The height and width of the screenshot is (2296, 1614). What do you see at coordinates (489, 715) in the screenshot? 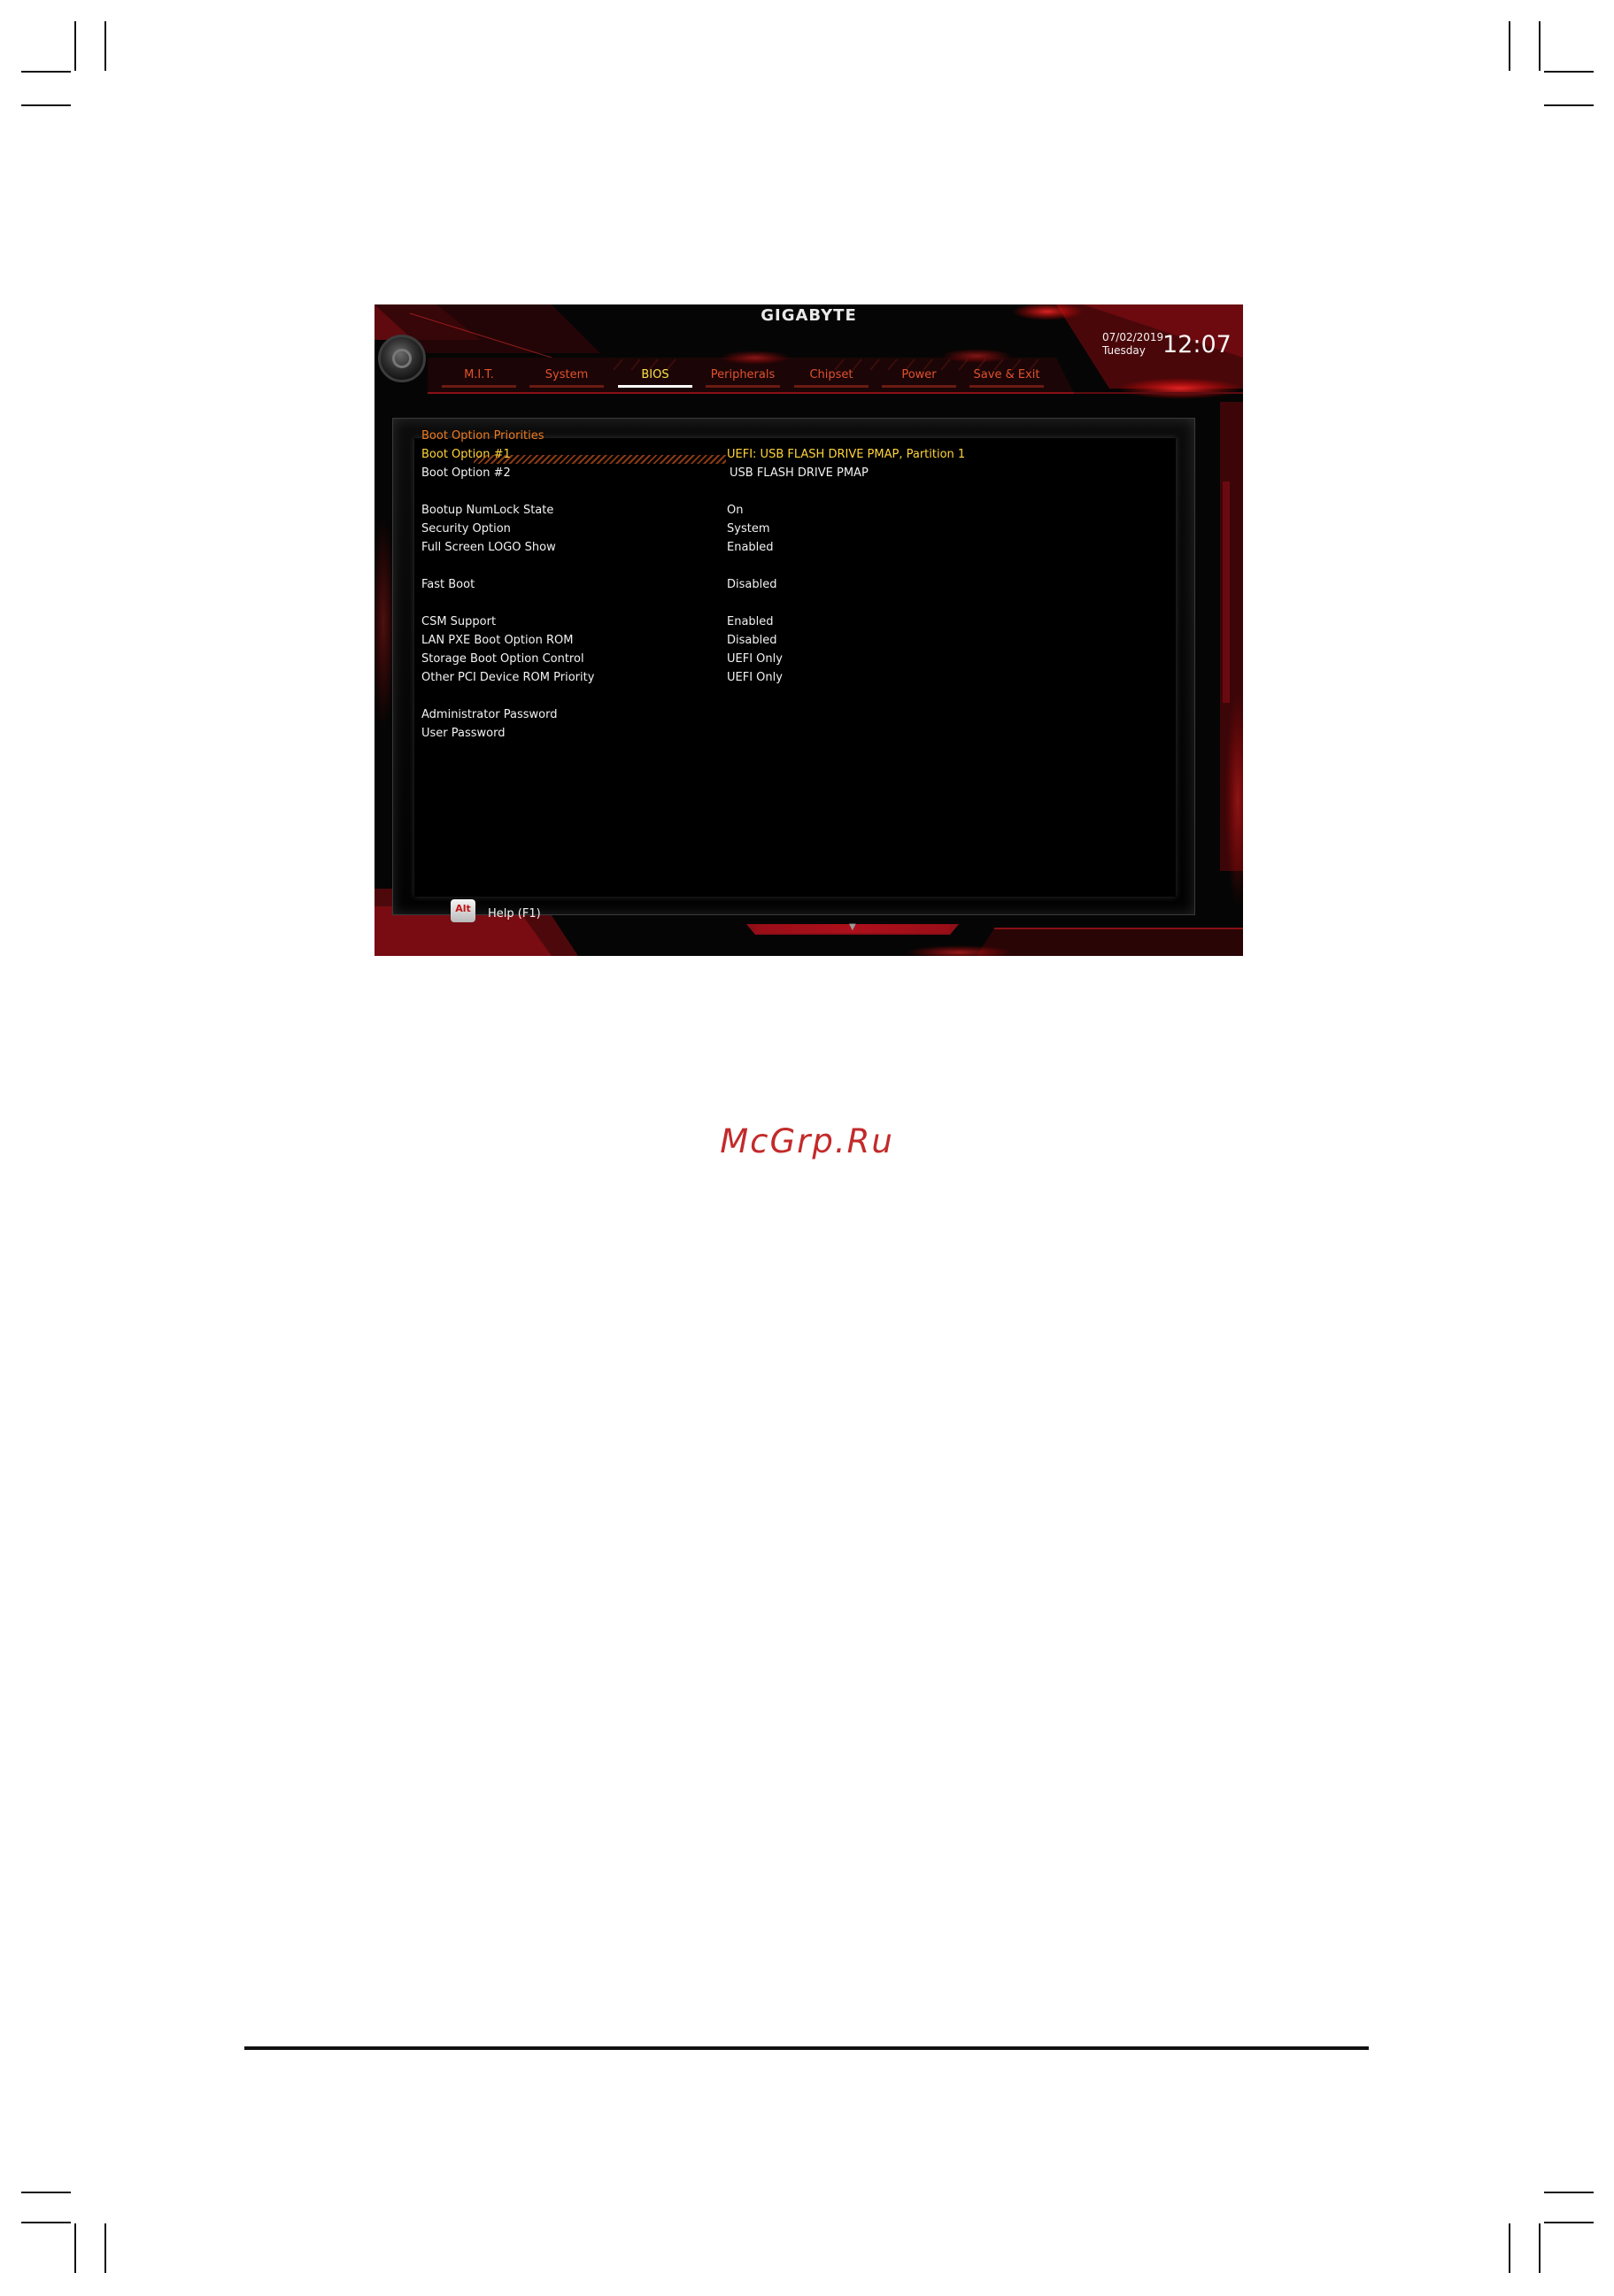
I see `setting-label-admin-password: Administrator Password` at bounding box center [489, 715].